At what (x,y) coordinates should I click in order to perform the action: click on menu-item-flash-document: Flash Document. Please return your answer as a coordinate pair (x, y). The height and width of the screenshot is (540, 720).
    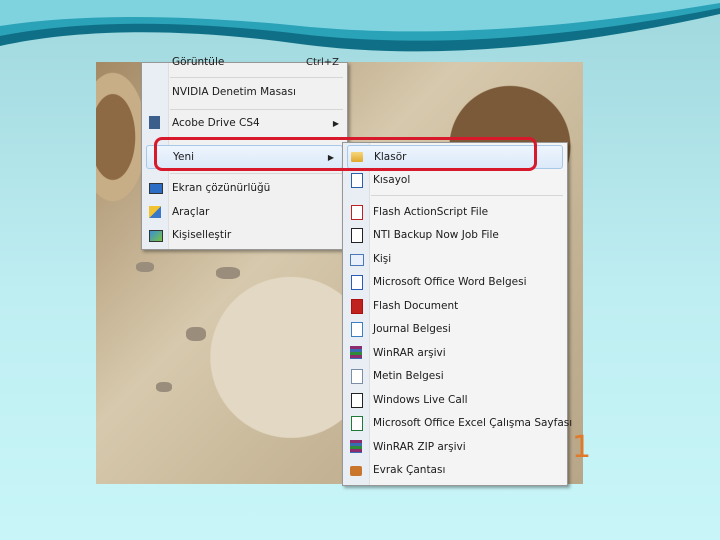
    Looking at the image, I should click on (455, 306).